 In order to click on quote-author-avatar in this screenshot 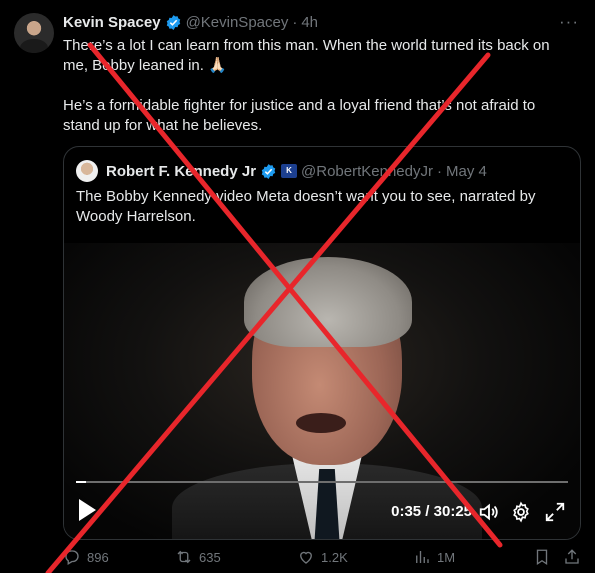, I will do `click(87, 171)`.